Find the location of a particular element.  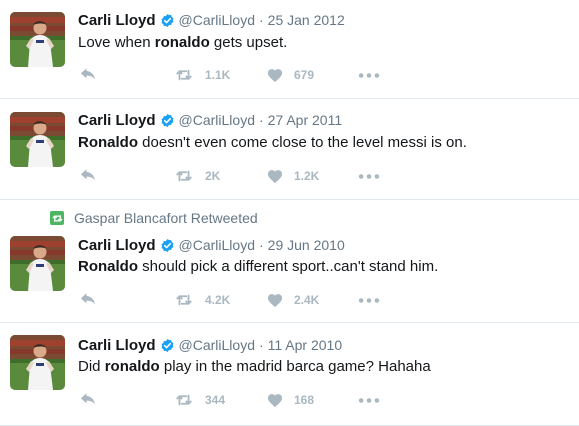

like-button: 1.2K is located at coordinates (292, 176).